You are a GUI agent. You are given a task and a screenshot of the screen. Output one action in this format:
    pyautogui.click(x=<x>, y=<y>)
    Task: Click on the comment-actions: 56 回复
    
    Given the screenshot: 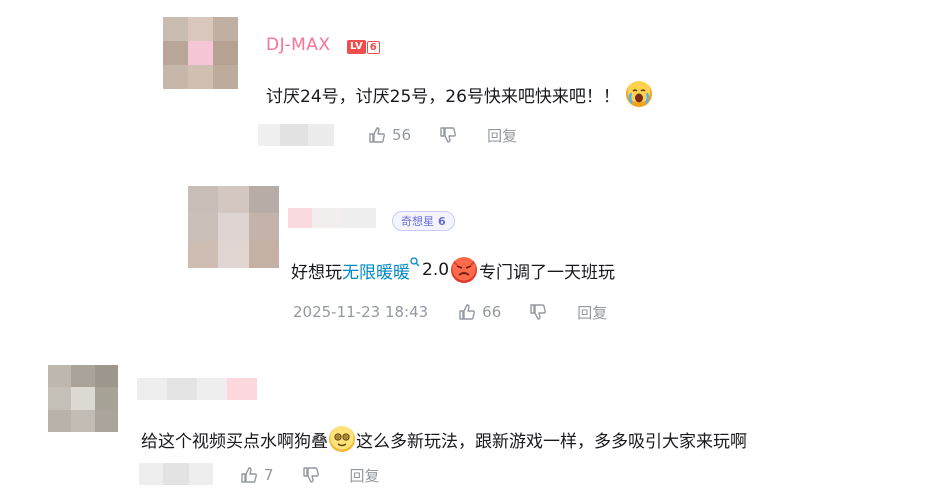 What is the action you would take?
    pyautogui.click(x=442, y=135)
    